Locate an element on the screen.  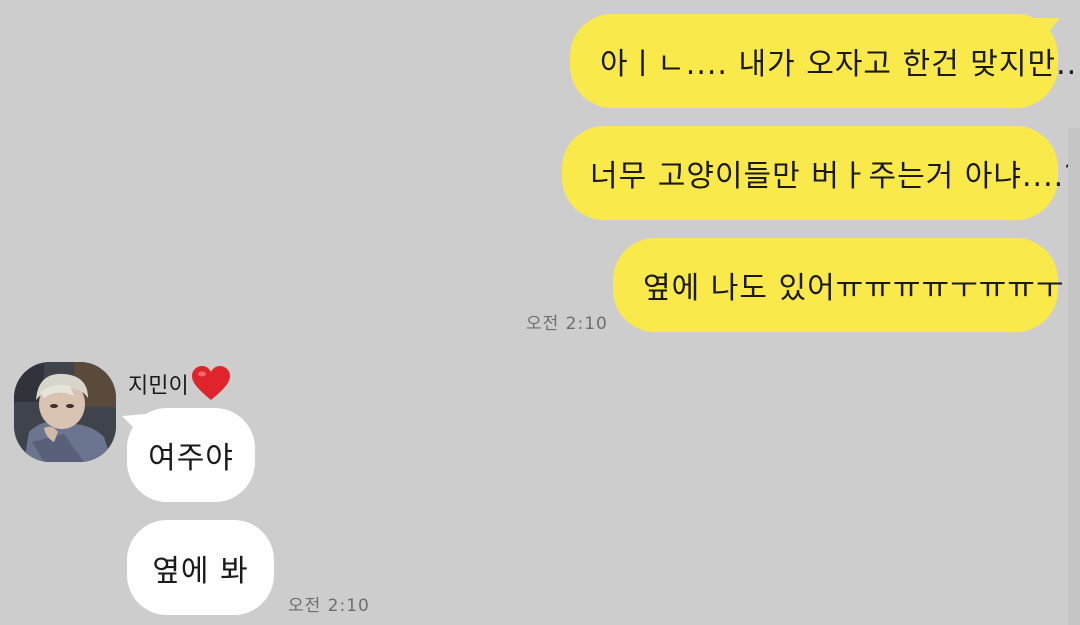
avatar is located at coordinates (65, 412).